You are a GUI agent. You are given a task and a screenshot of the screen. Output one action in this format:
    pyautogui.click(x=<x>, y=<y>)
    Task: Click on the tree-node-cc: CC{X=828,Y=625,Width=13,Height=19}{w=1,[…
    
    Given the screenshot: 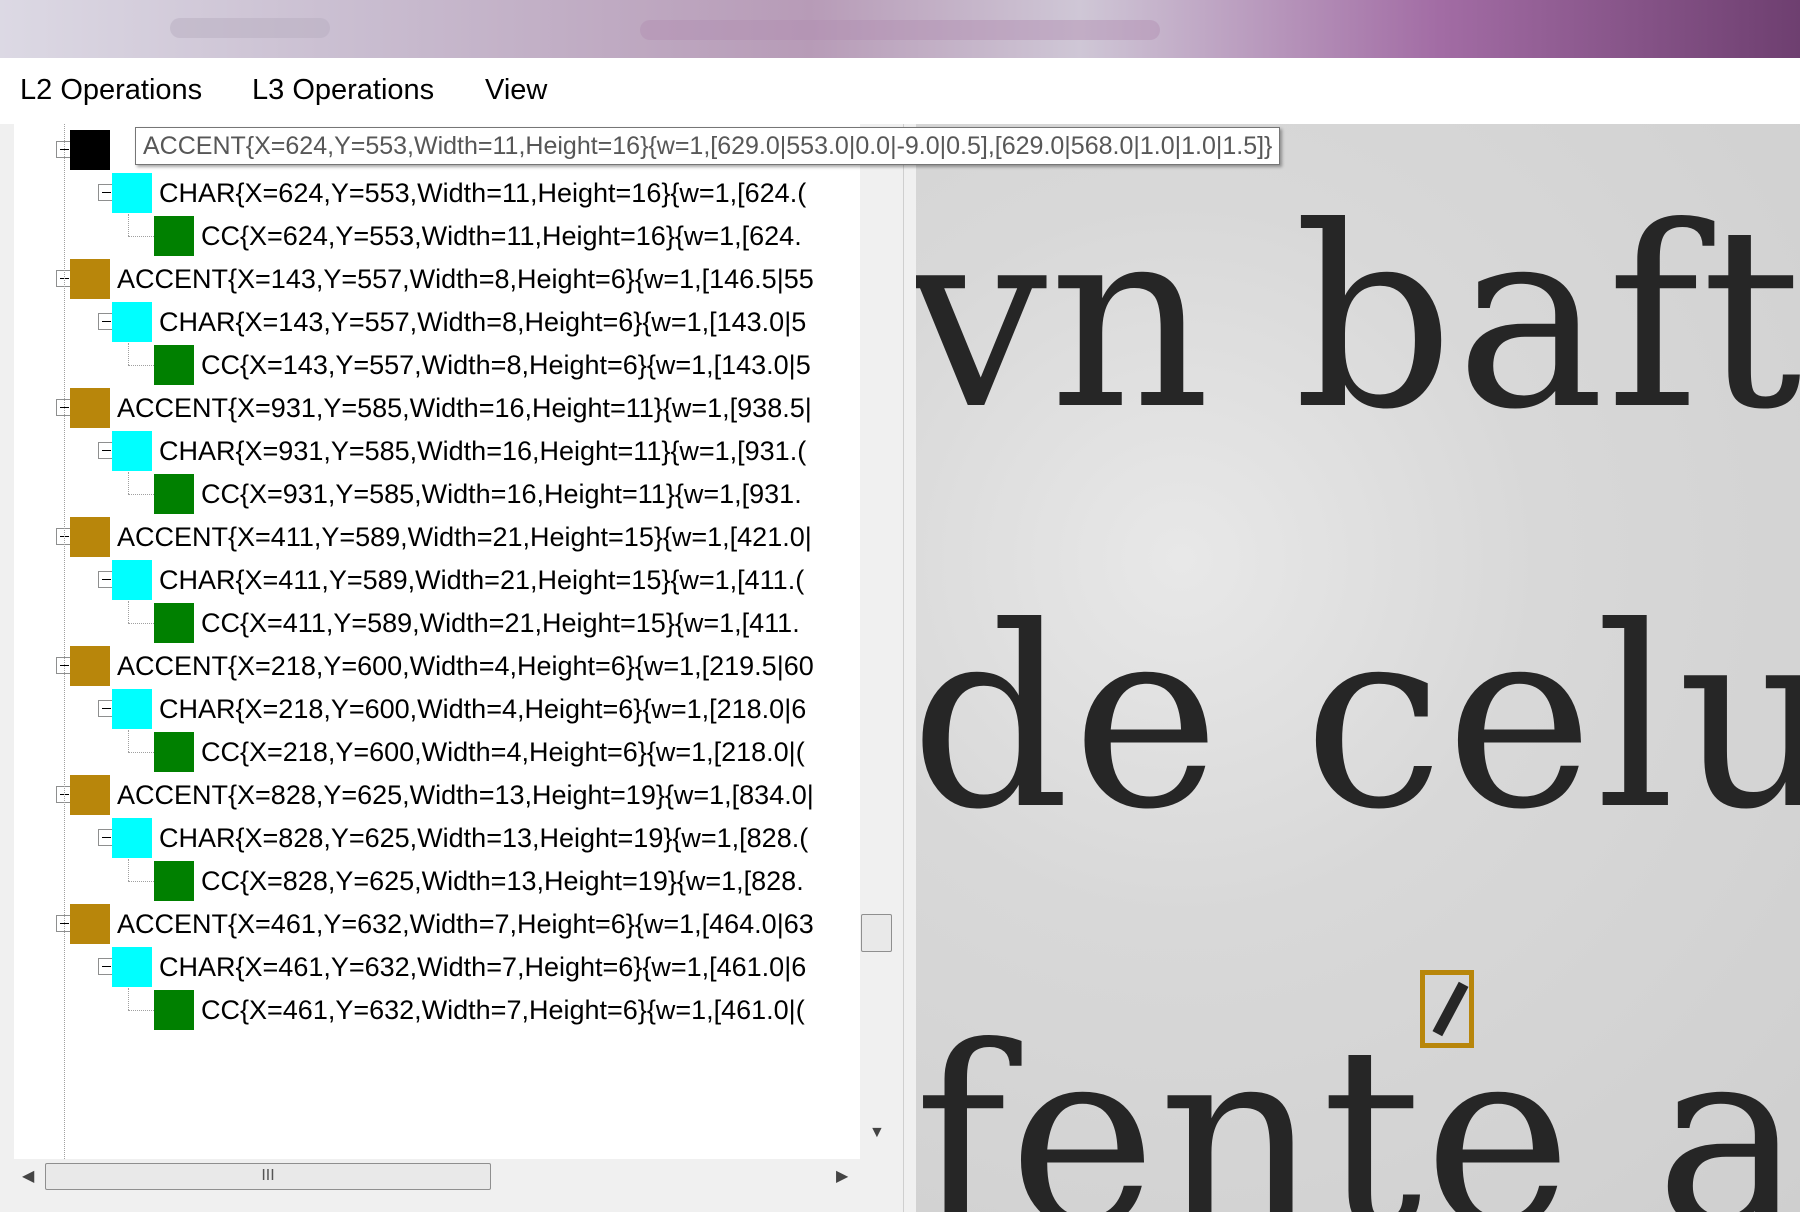 What is the action you would take?
    pyautogui.click(x=444, y=881)
    